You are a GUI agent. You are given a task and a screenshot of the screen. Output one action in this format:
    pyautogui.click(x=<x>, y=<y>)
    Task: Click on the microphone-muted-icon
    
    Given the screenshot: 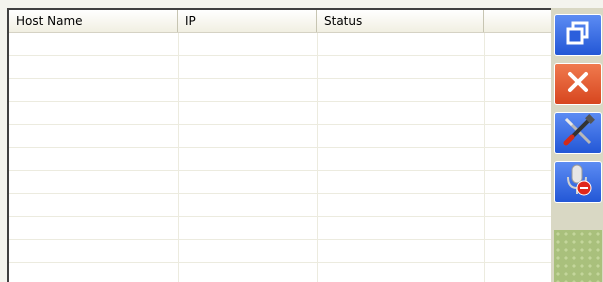 What is the action you would take?
    pyautogui.click(x=578, y=182)
    